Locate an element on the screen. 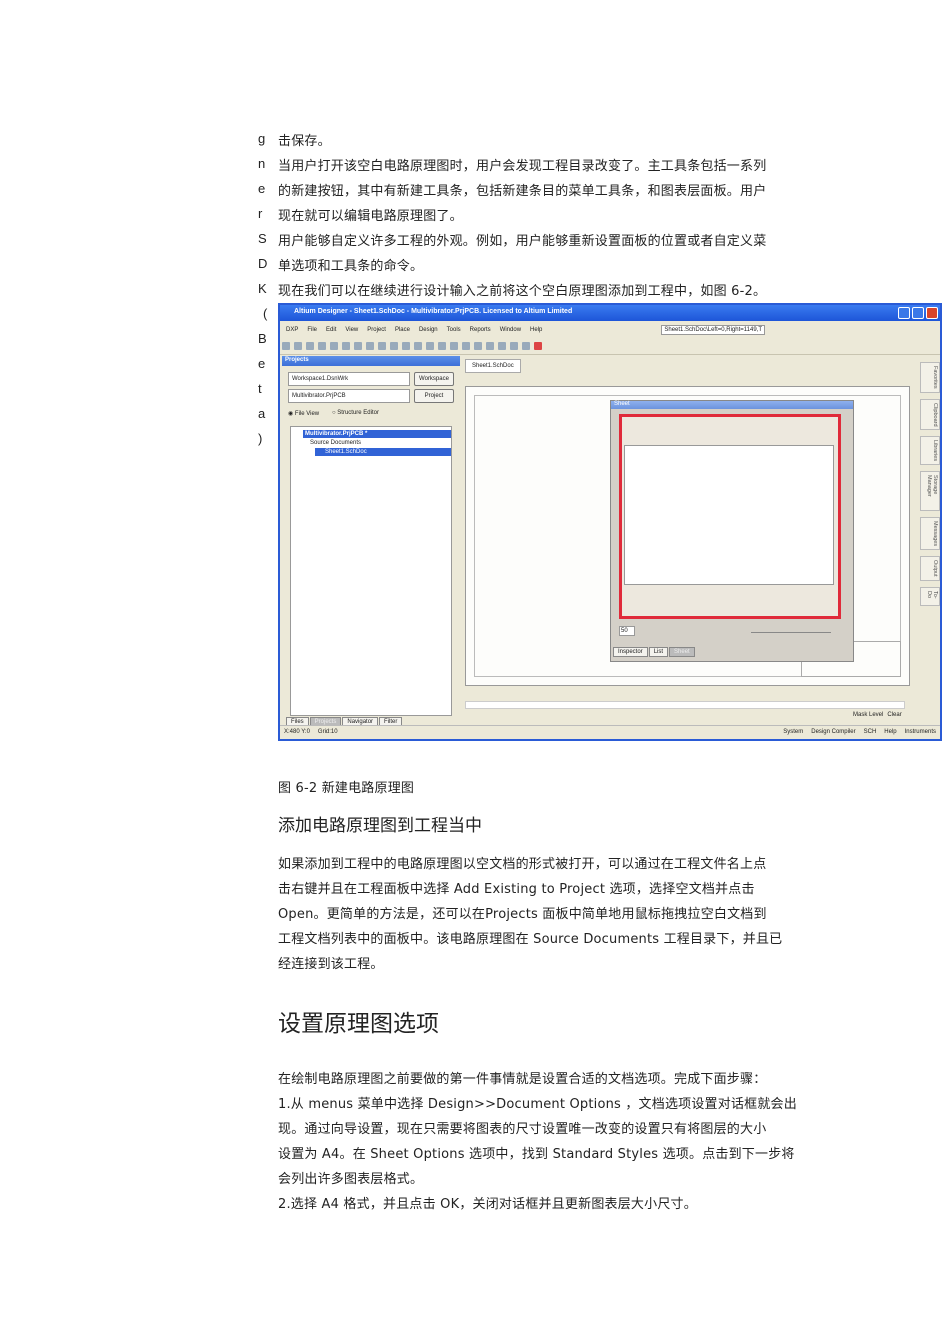 Image resolution: width=950 pixels, height=1344 pixels. margin-letter: n is located at coordinates (262, 163).